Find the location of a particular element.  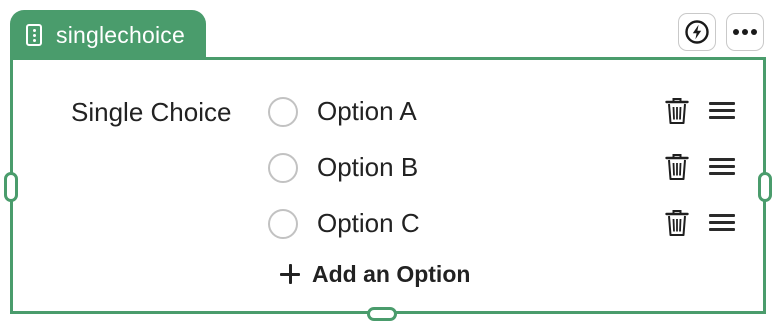

resize-handle-right is located at coordinates (765, 187).